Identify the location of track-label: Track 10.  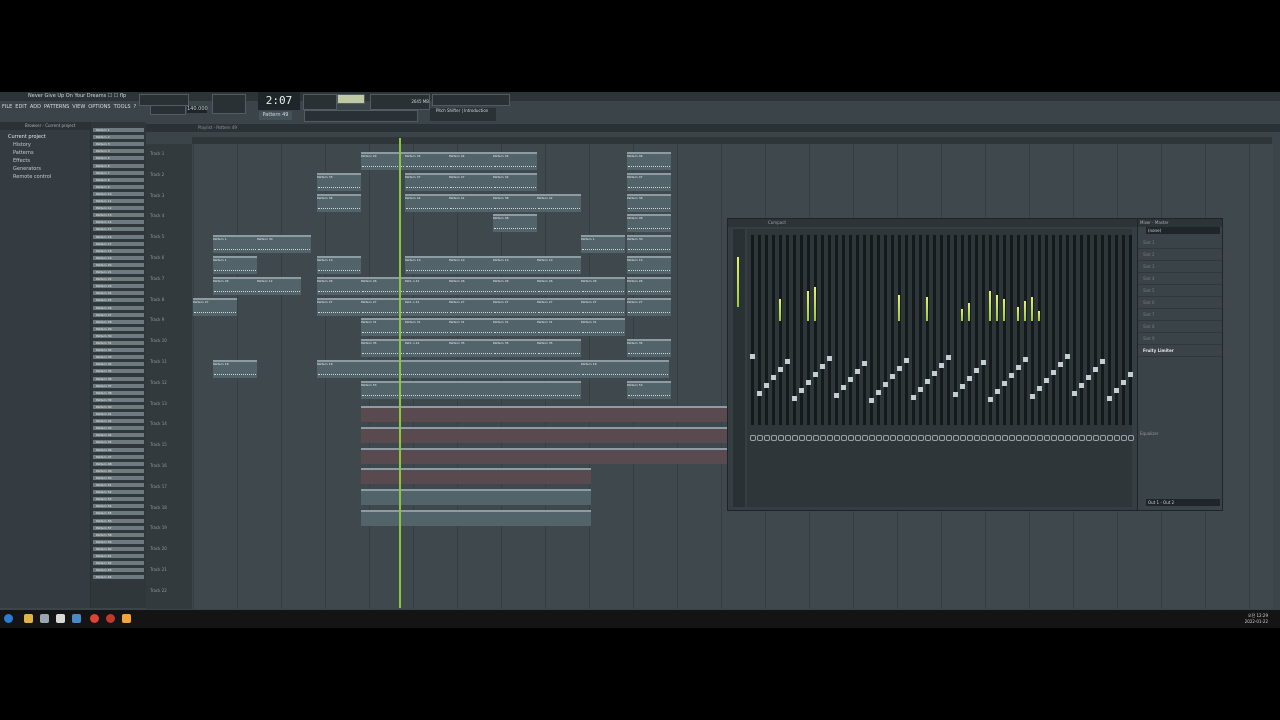
(158, 340).